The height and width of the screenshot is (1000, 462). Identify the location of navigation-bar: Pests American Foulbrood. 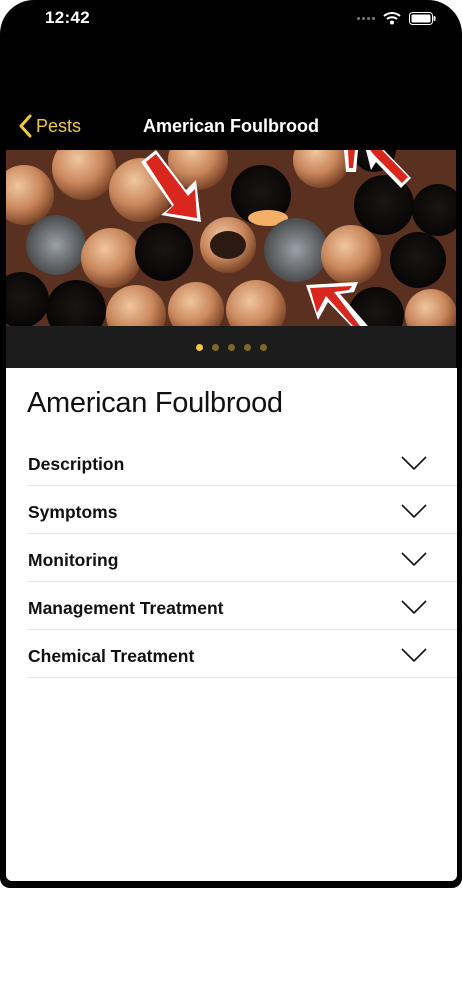
(231, 128).